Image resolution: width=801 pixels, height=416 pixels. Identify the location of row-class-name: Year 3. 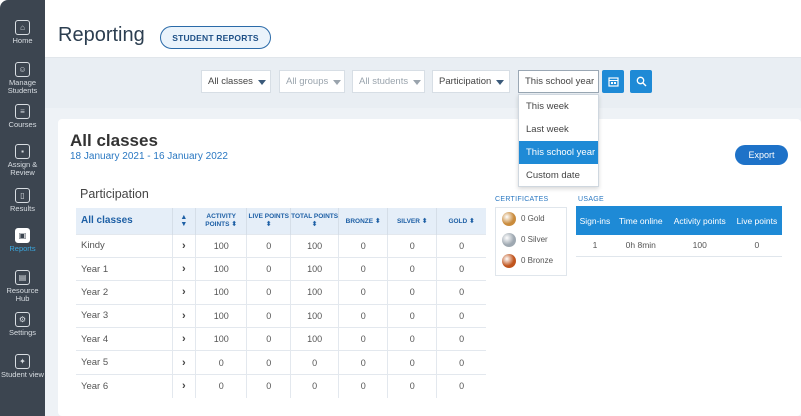
(124, 315).